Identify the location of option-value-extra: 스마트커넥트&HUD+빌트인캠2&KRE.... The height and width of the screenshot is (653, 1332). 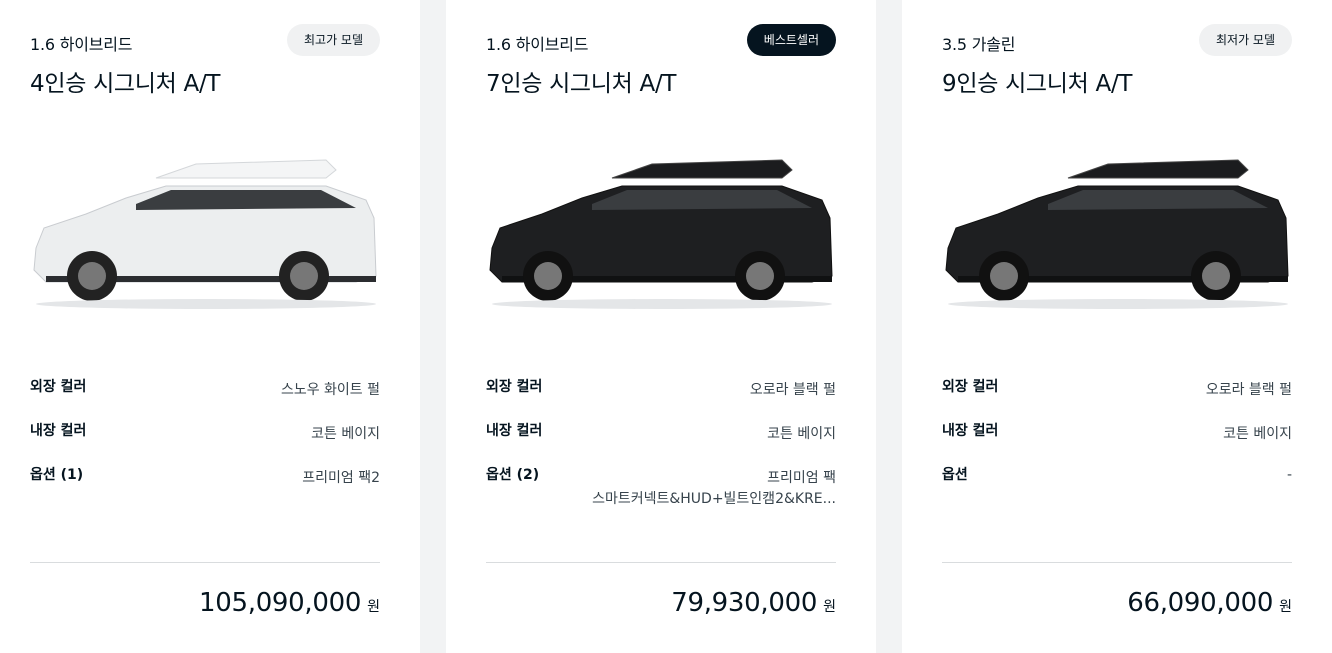
(714, 499).